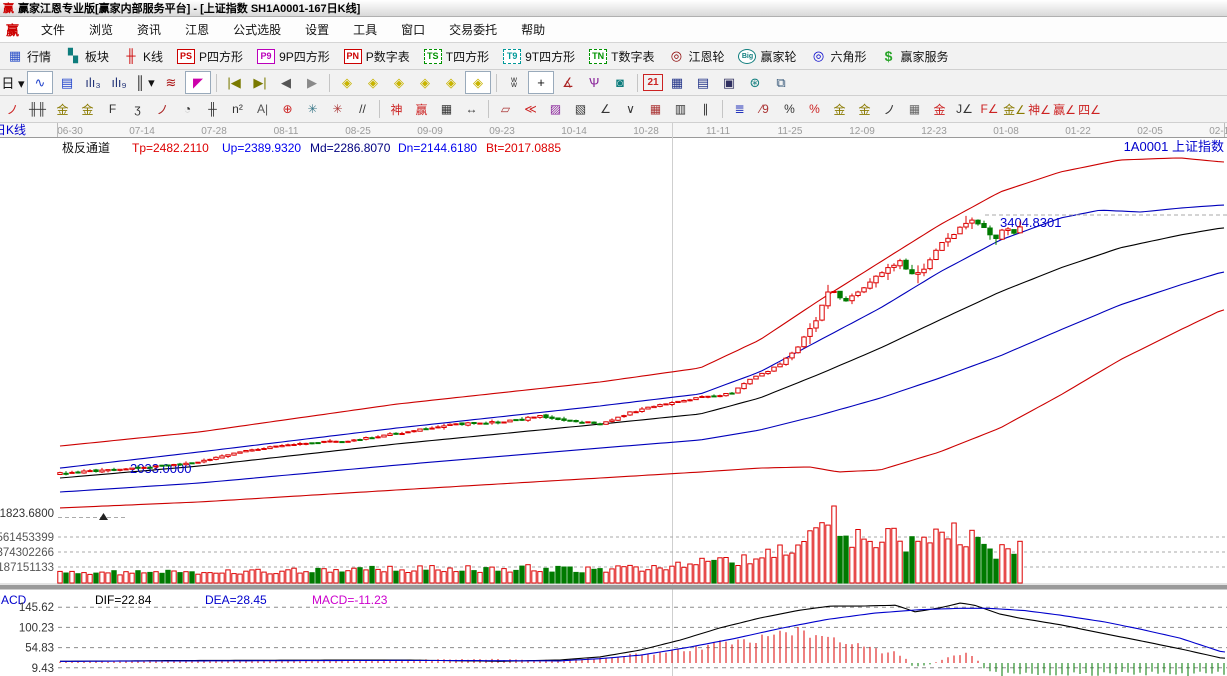 This screenshot has width=1227, height=676. Describe the element at coordinates (915, 56) in the screenshot. I see `winner-service-button: $ 赢家服务` at that location.